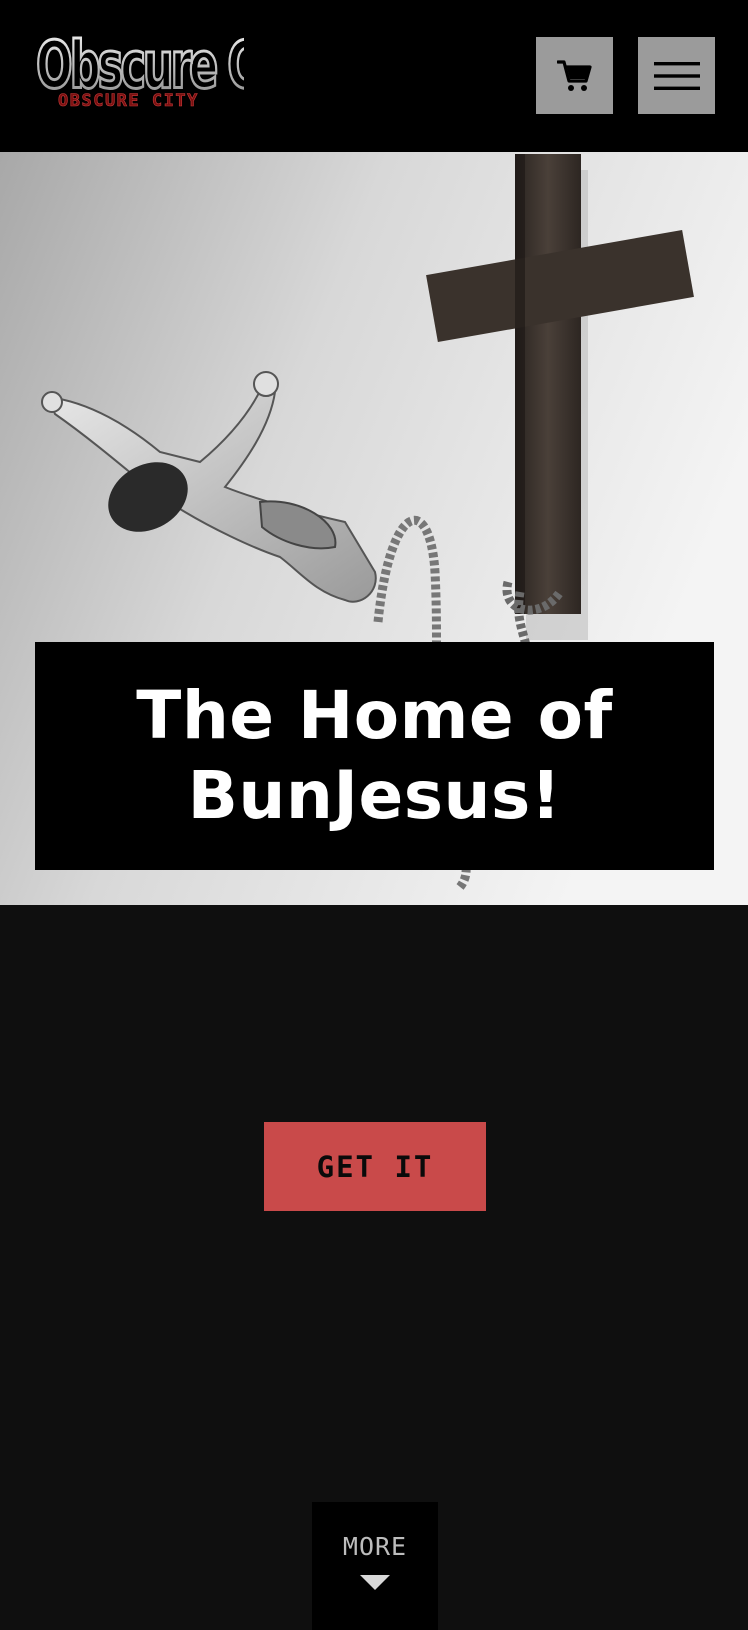  What do you see at coordinates (128, 101) in the screenshot?
I see `svg-text: OBSCURE CITY` at bounding box center [128, 101].